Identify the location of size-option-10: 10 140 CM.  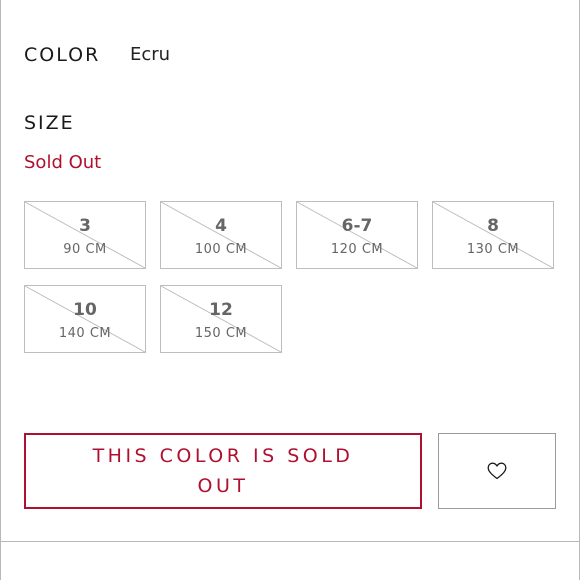
(85, 319).